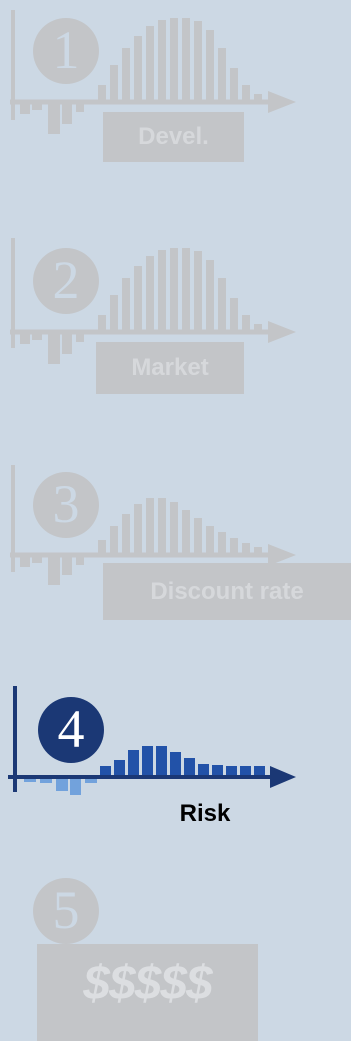 The image size is (351, 1041). What do you see at coordinates (227, 591) in the screenshot?
I see `step-3-label: Discount rate` at bounding box center [227, 591].